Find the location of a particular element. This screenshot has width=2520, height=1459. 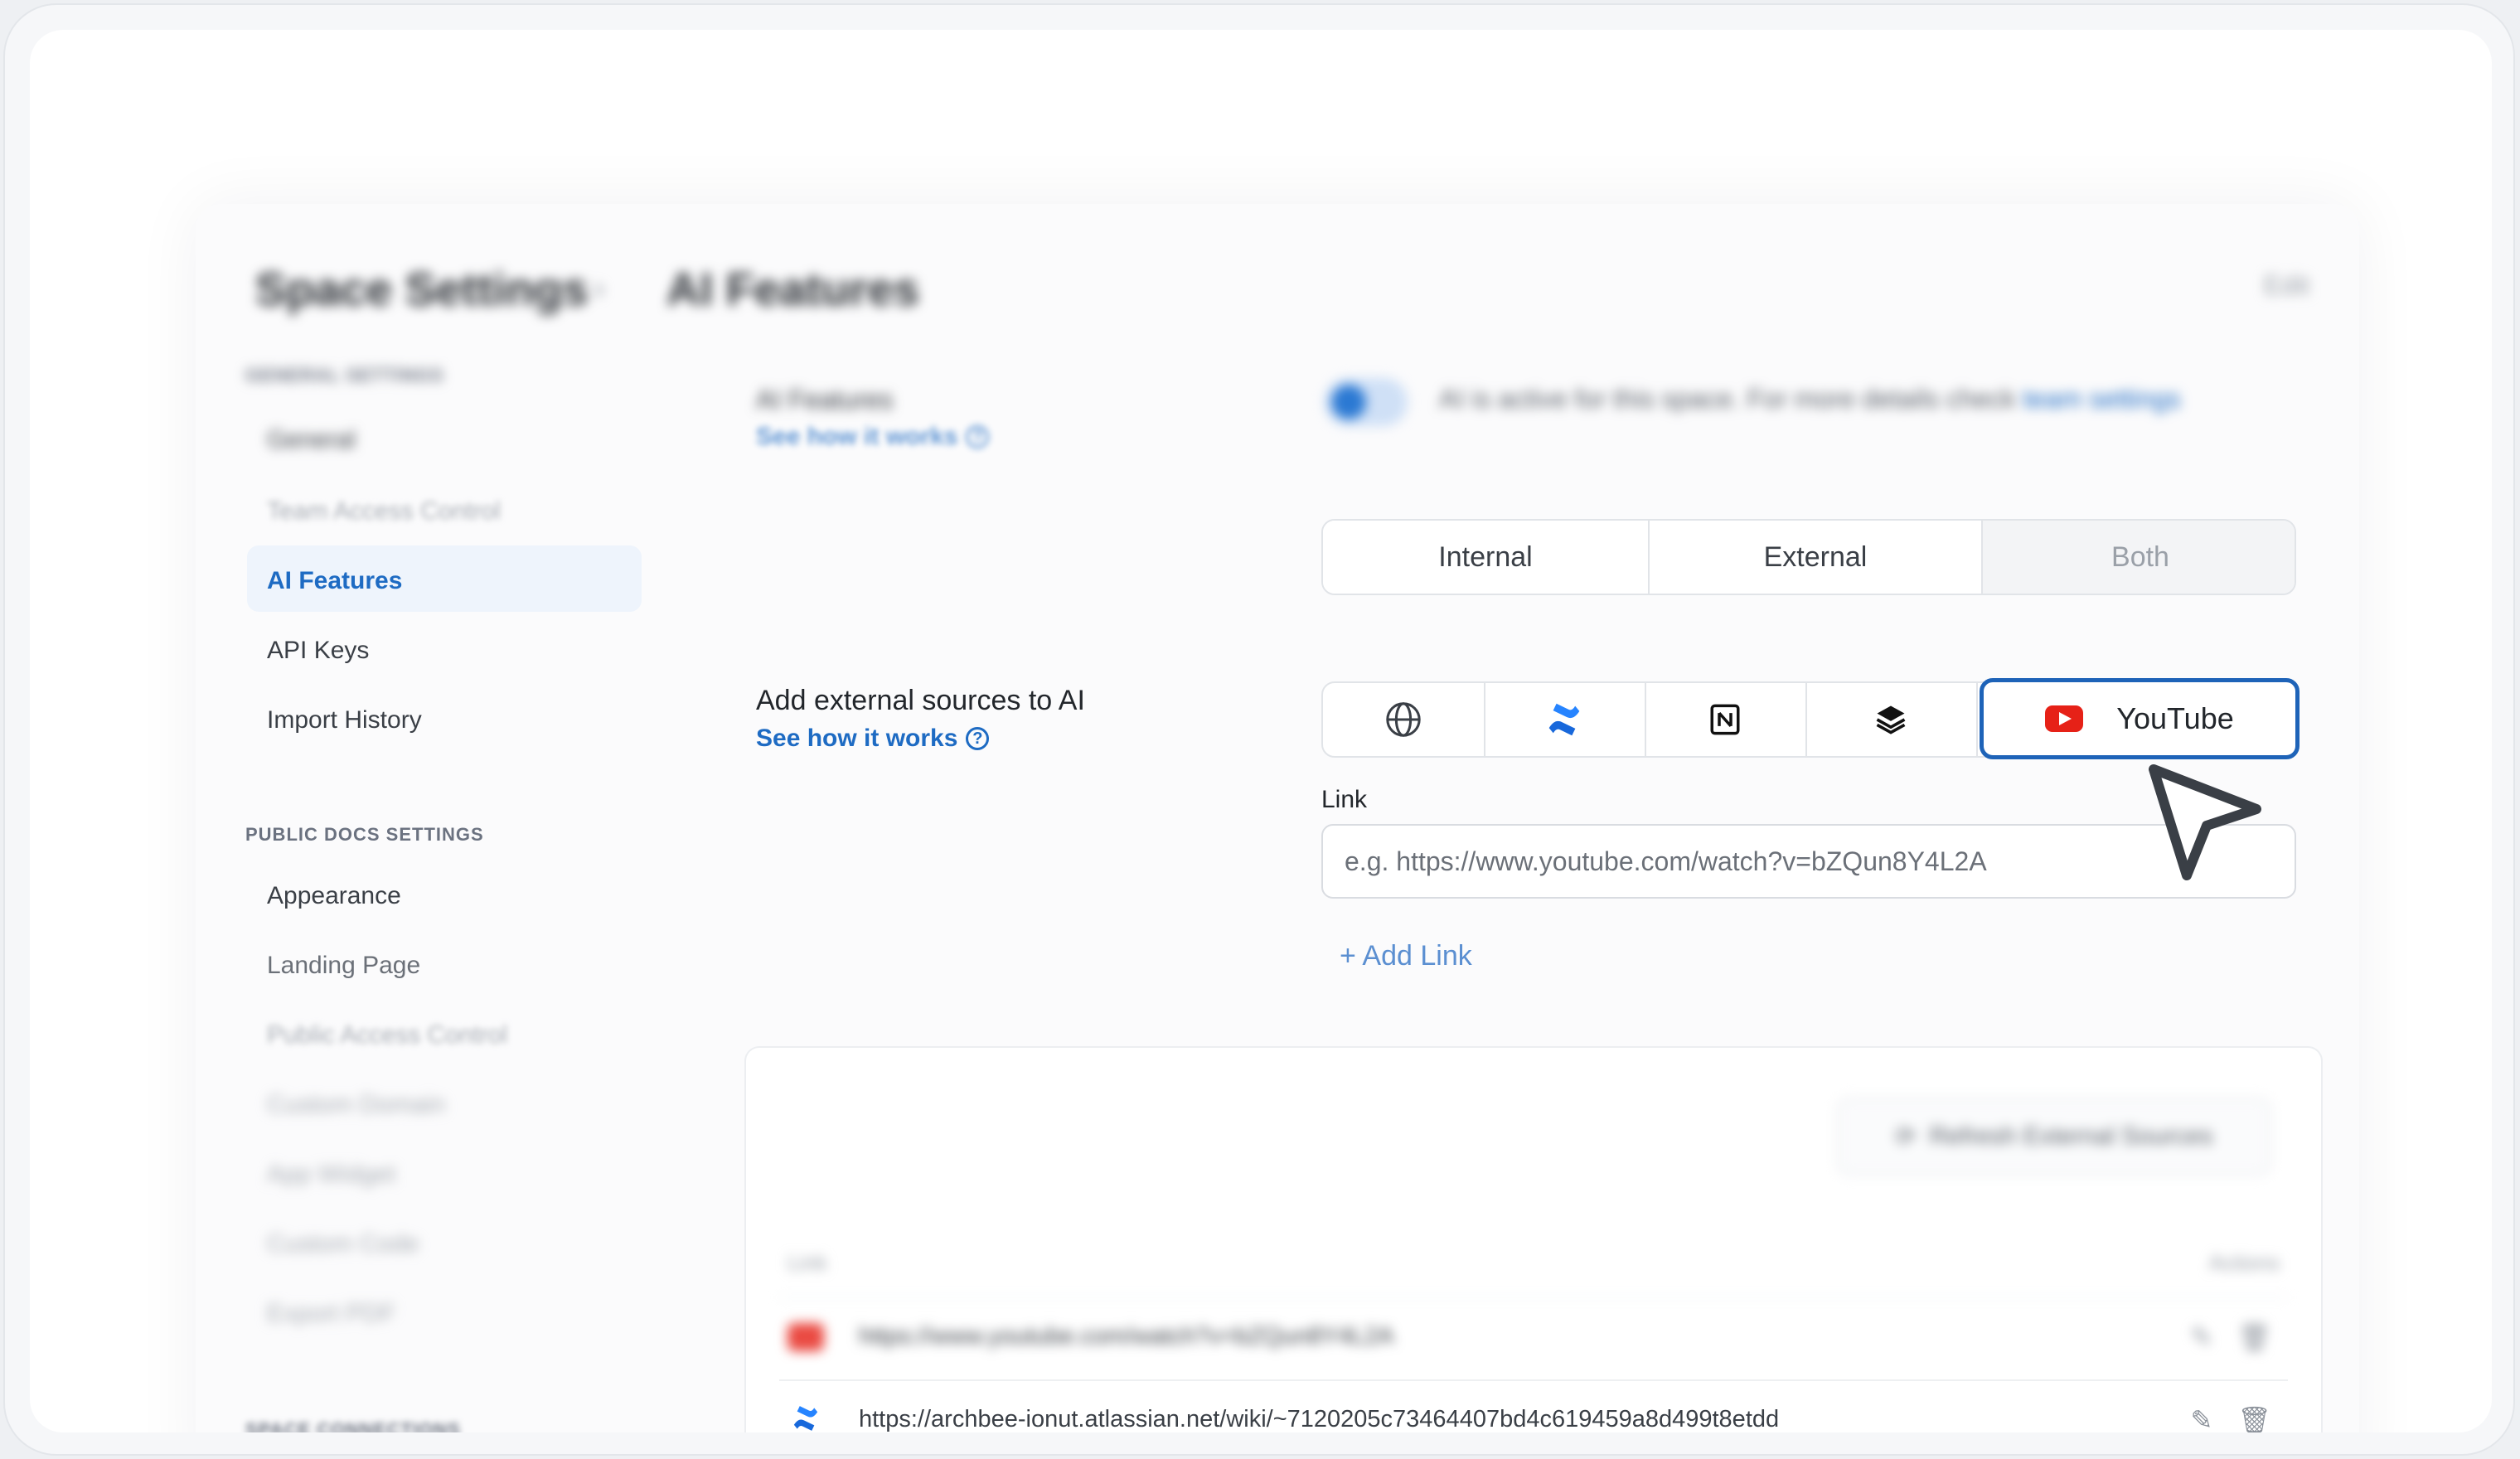

sidebar-heading-general: GENERAL SETTINGS is located at coordinates (344, 375).